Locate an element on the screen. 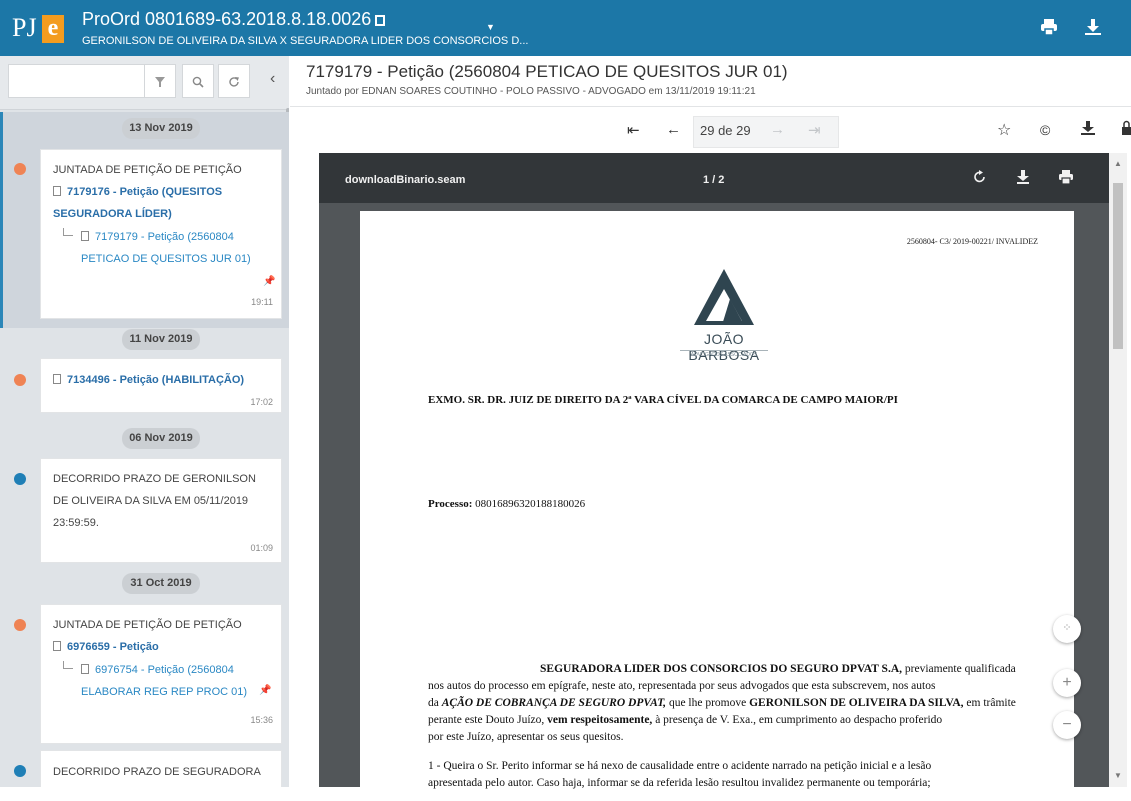 The height and width of the screenshot is (801, 1131). divider is located at coordinates (710, 106).